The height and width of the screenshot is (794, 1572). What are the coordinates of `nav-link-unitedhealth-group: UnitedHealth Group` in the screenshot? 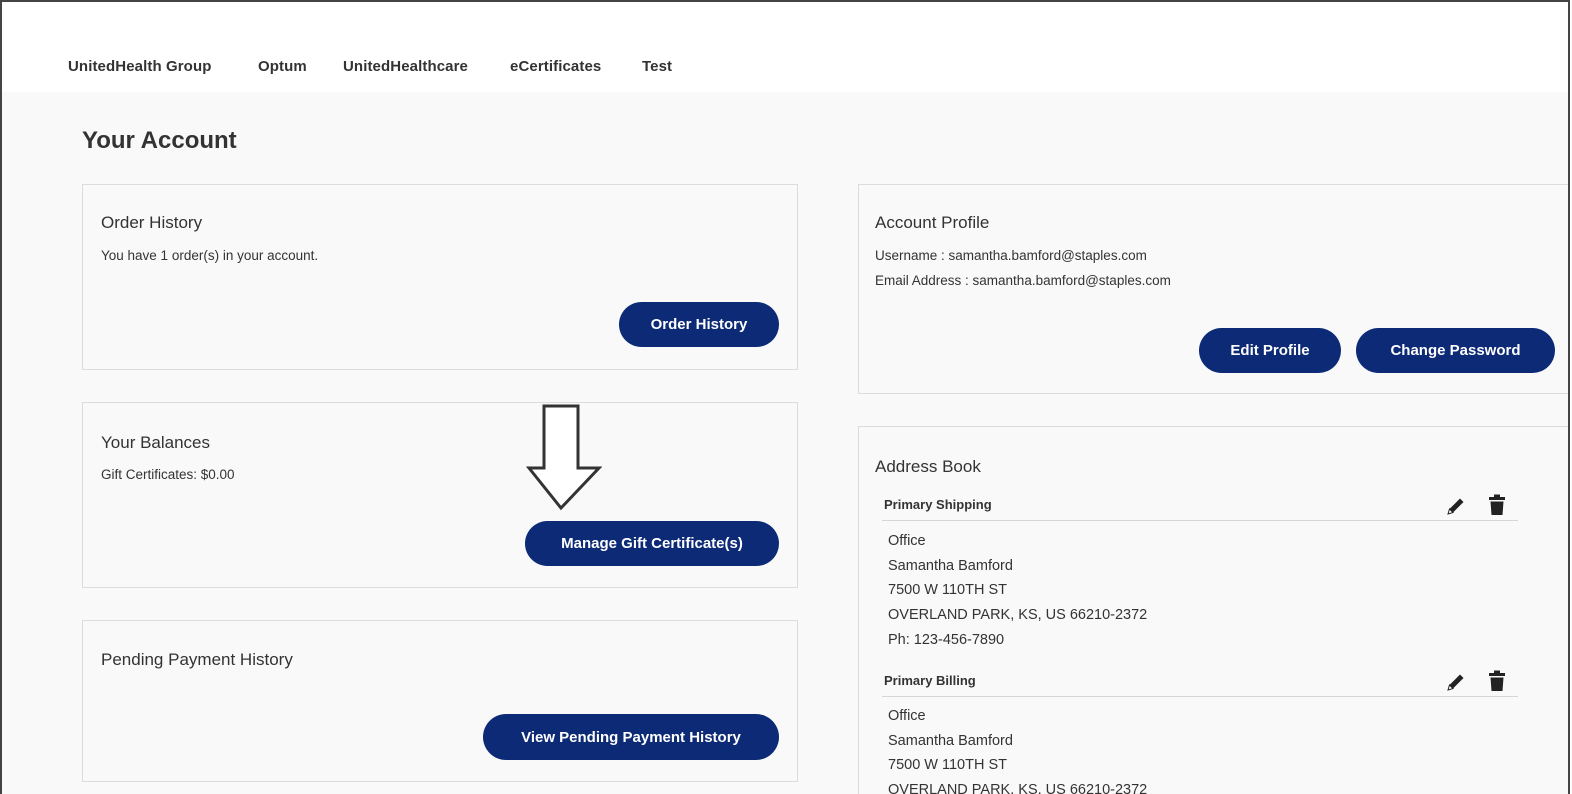 It's located at (139, 66).